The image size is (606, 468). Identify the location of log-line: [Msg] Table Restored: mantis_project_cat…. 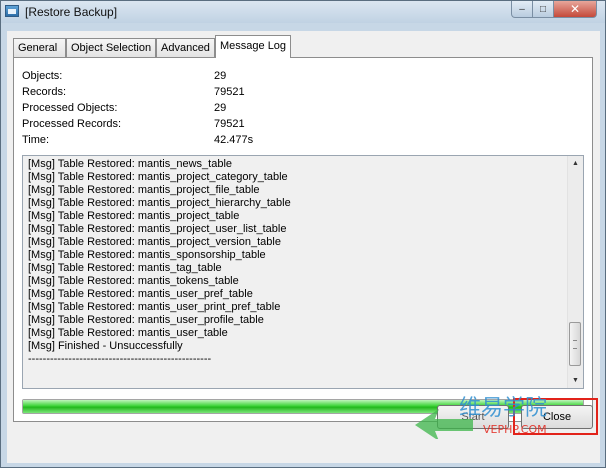
(158, 177).